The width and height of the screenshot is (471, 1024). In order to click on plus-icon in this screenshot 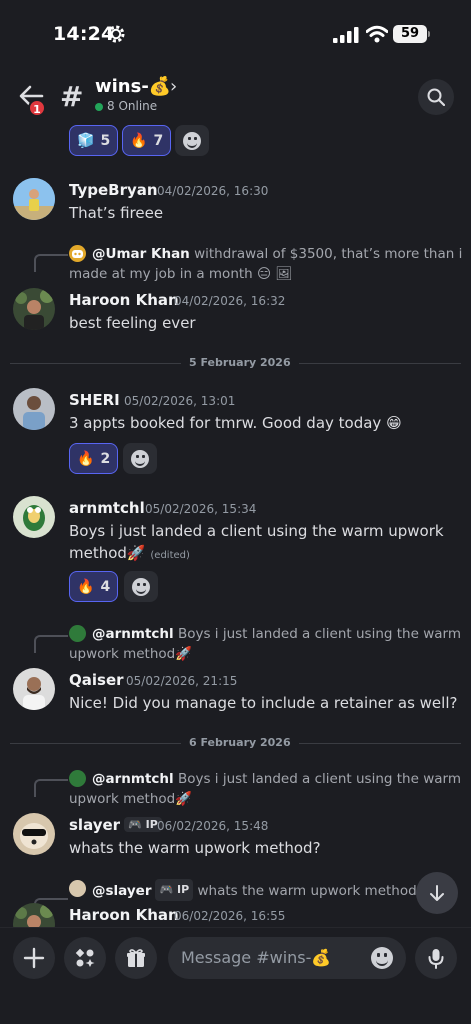, I will do `click(34, 958)`.